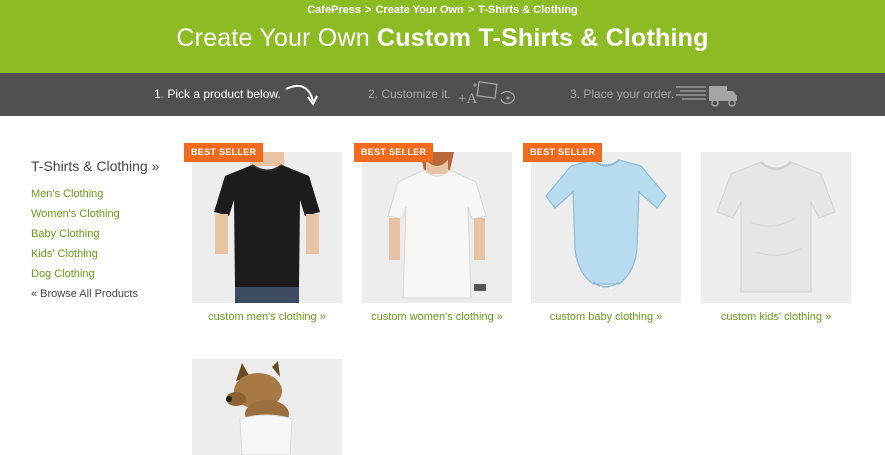 The width and height of the screenshot is (885, 455). Describe the element at coordinates (106, 217) in the screenshot. I see `sidebar-link-womens-clothing: Women's Clothing` at that location.